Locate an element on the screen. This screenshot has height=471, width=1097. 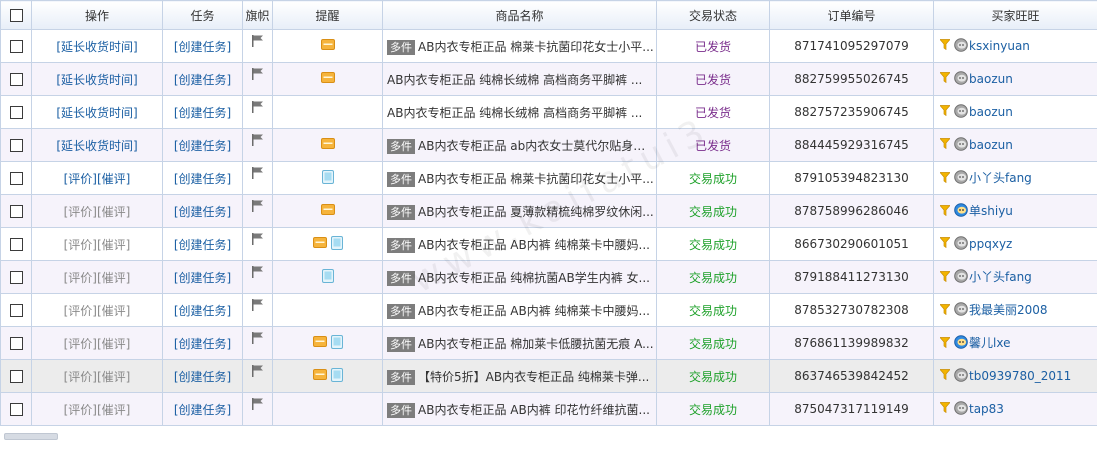
buyer-name-link: tb0939780_2011 is located at coordinates (1020, 376).